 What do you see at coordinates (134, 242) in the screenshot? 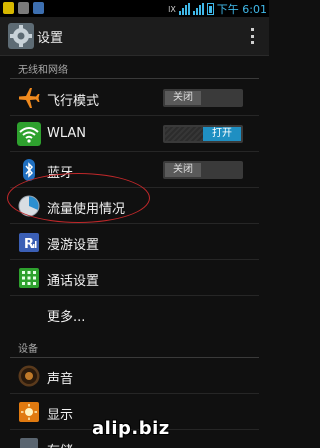
I see `settings-item-roaming: R 漫游设置` at bounding box center [134, 242].